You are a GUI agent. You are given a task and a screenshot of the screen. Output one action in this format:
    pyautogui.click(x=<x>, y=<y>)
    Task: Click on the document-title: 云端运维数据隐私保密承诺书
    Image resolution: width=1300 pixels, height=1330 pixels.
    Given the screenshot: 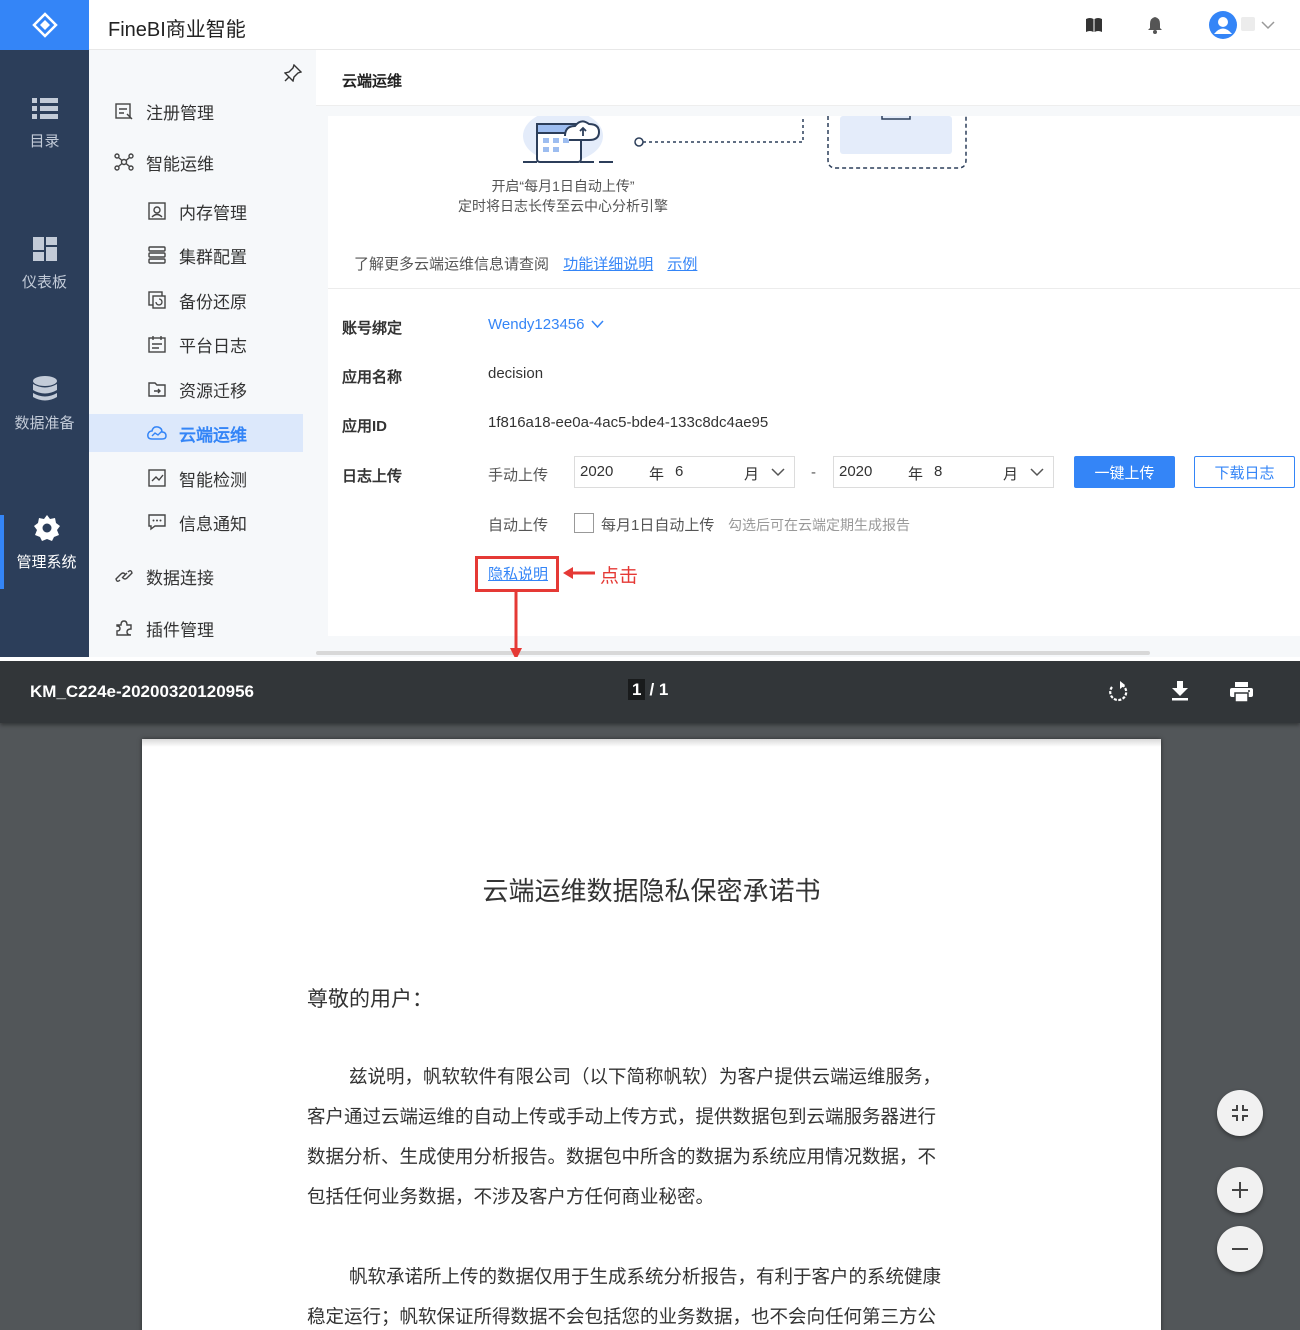 What is the action you would take?
    pyautogui.click(x=651, y=892)
    